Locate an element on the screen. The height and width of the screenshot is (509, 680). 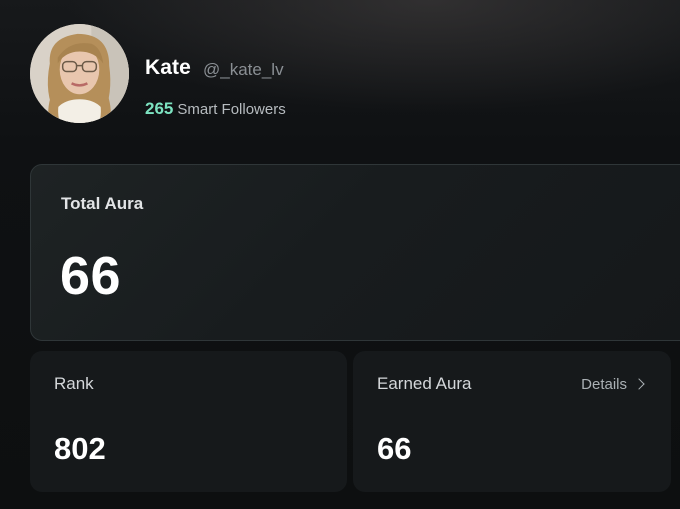
details-label: Details is located at coordinates (604, 384).